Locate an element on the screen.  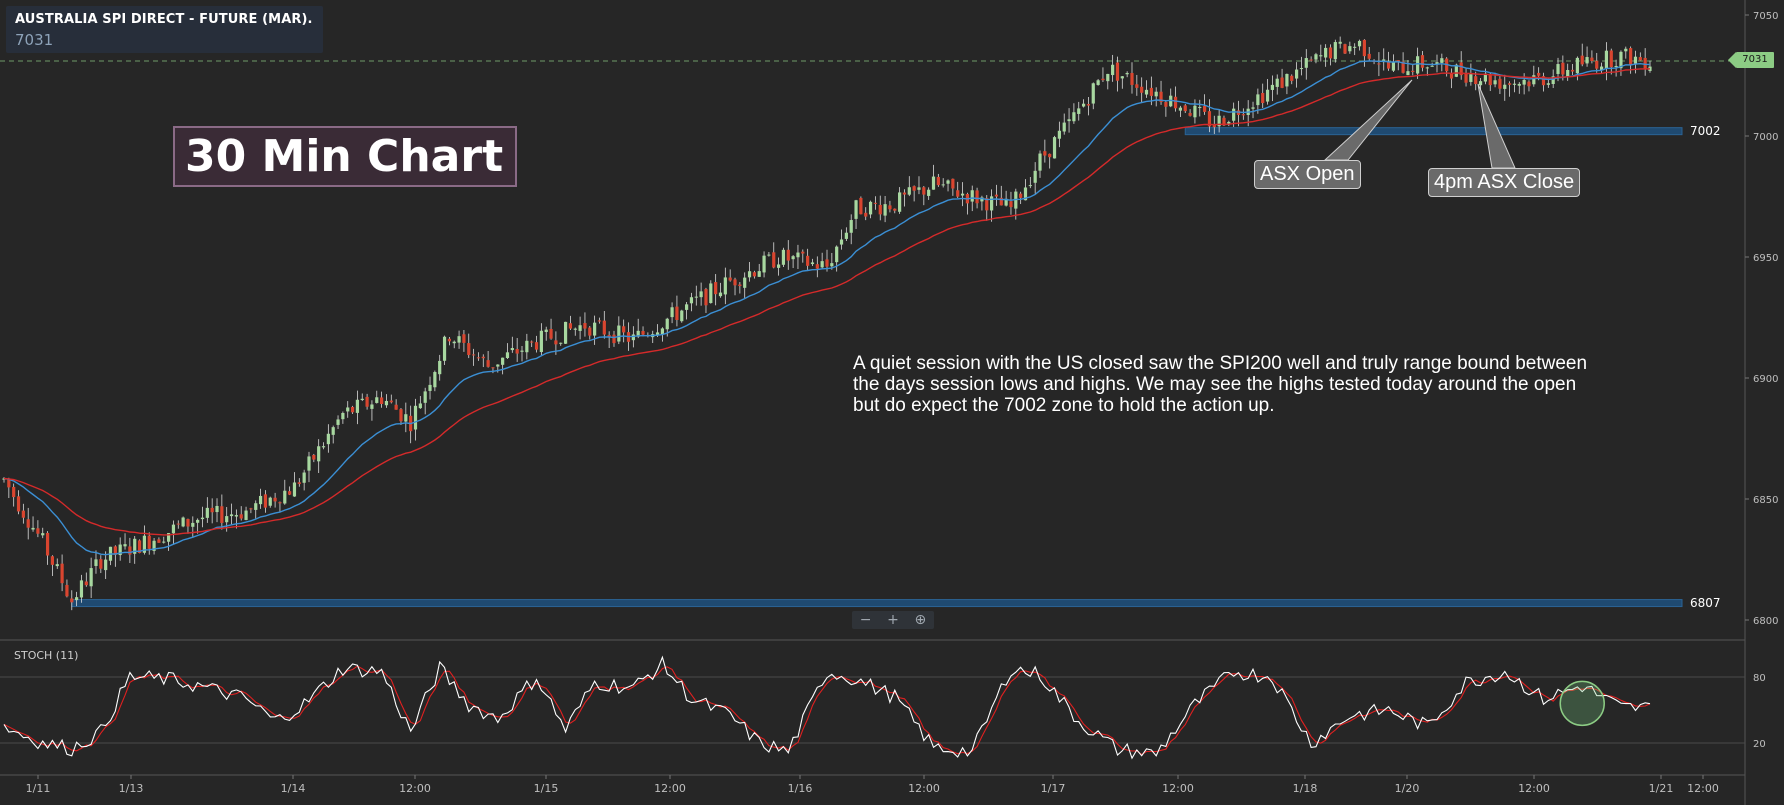
time-tick-label: 1/11 is located at coordinates (38, 788).